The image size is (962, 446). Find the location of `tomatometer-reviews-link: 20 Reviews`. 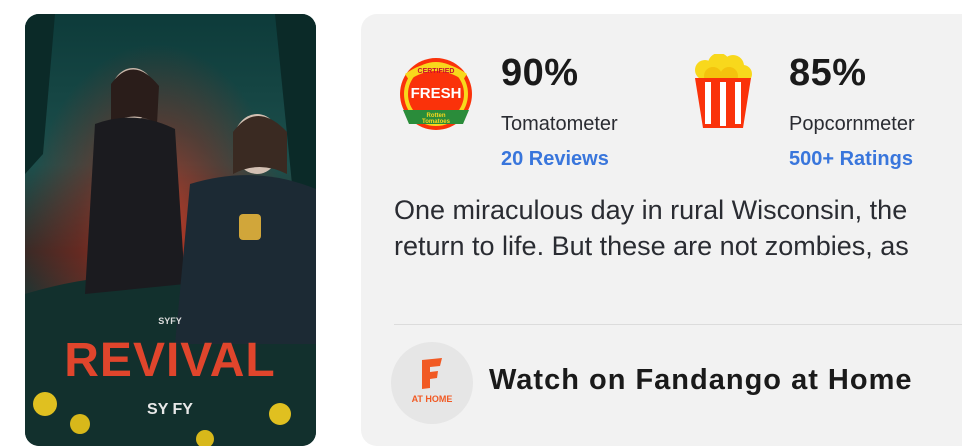

tomatometer-reviews-link: 20 Reviews is located at coordinates (555, 159).